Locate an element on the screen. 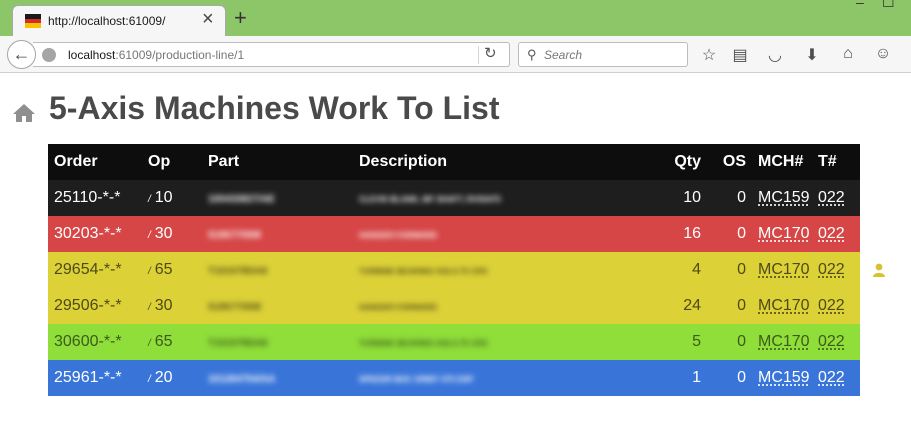 The width and height of the screenshot is (911, 422). url-text: localhost:61009/production-line/1 is located at coordinates (156, 55).